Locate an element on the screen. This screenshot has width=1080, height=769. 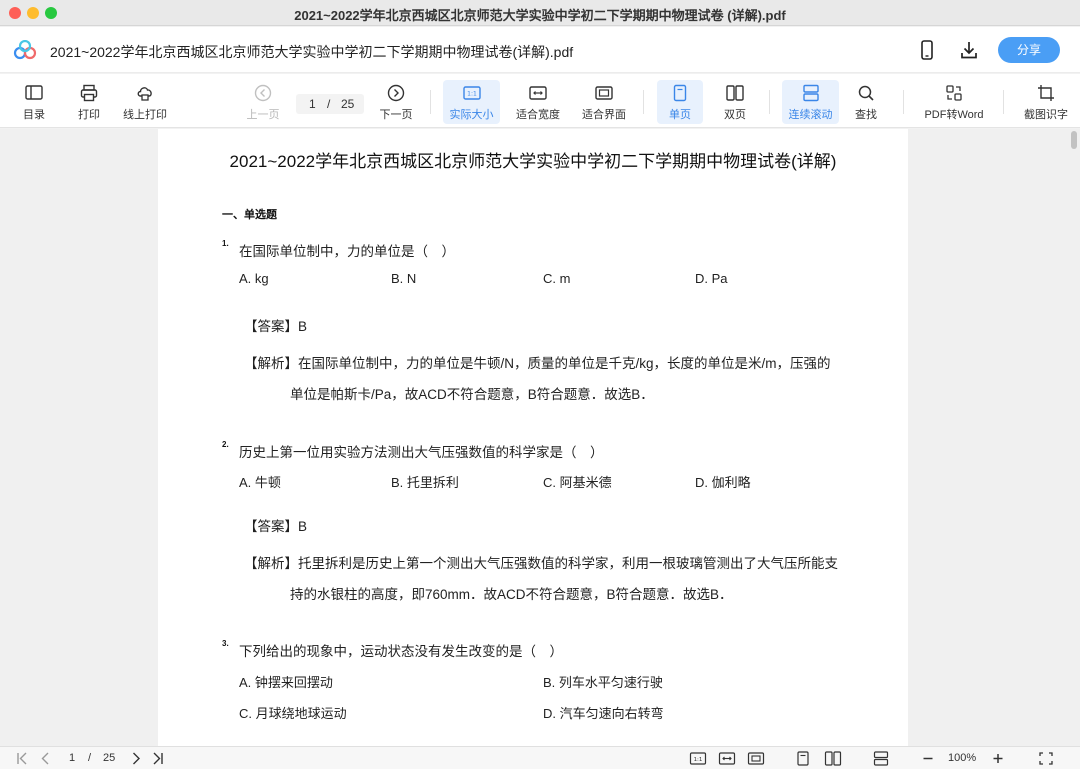
zoom-level: 100% is located at coordinates (962, 758).